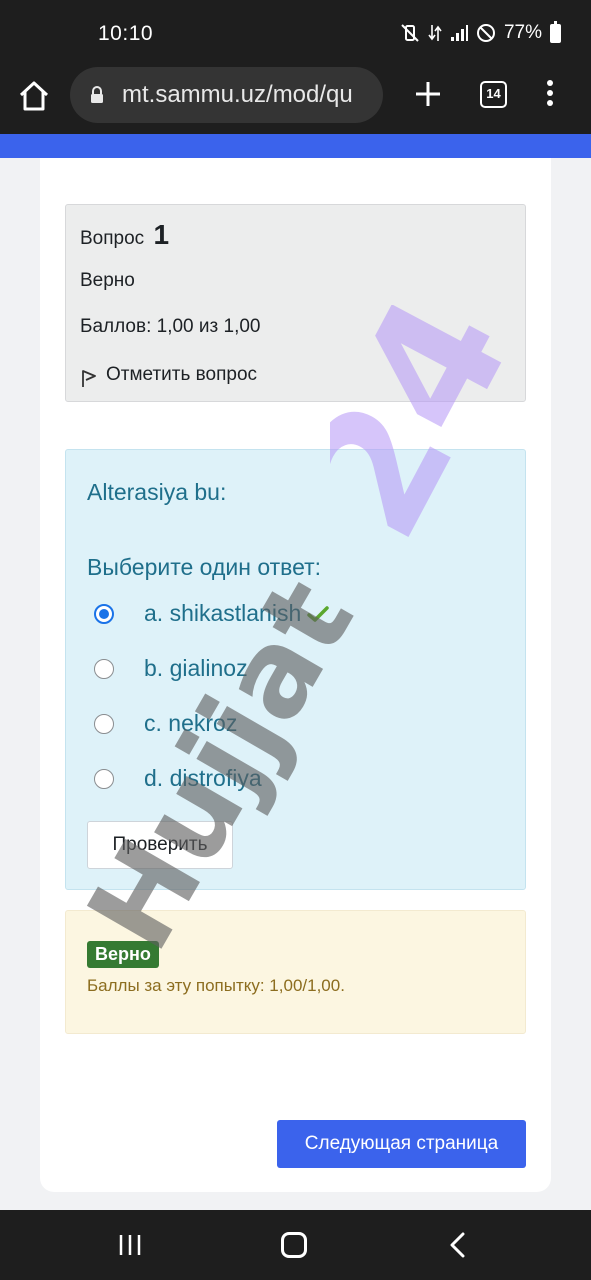  I want to click on mute-vibrate-icon, so click(410, 33).